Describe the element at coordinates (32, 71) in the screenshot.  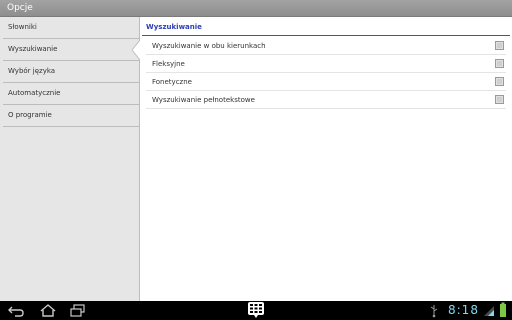
I see `sidebar-item-label: Wybór języka` at that location.